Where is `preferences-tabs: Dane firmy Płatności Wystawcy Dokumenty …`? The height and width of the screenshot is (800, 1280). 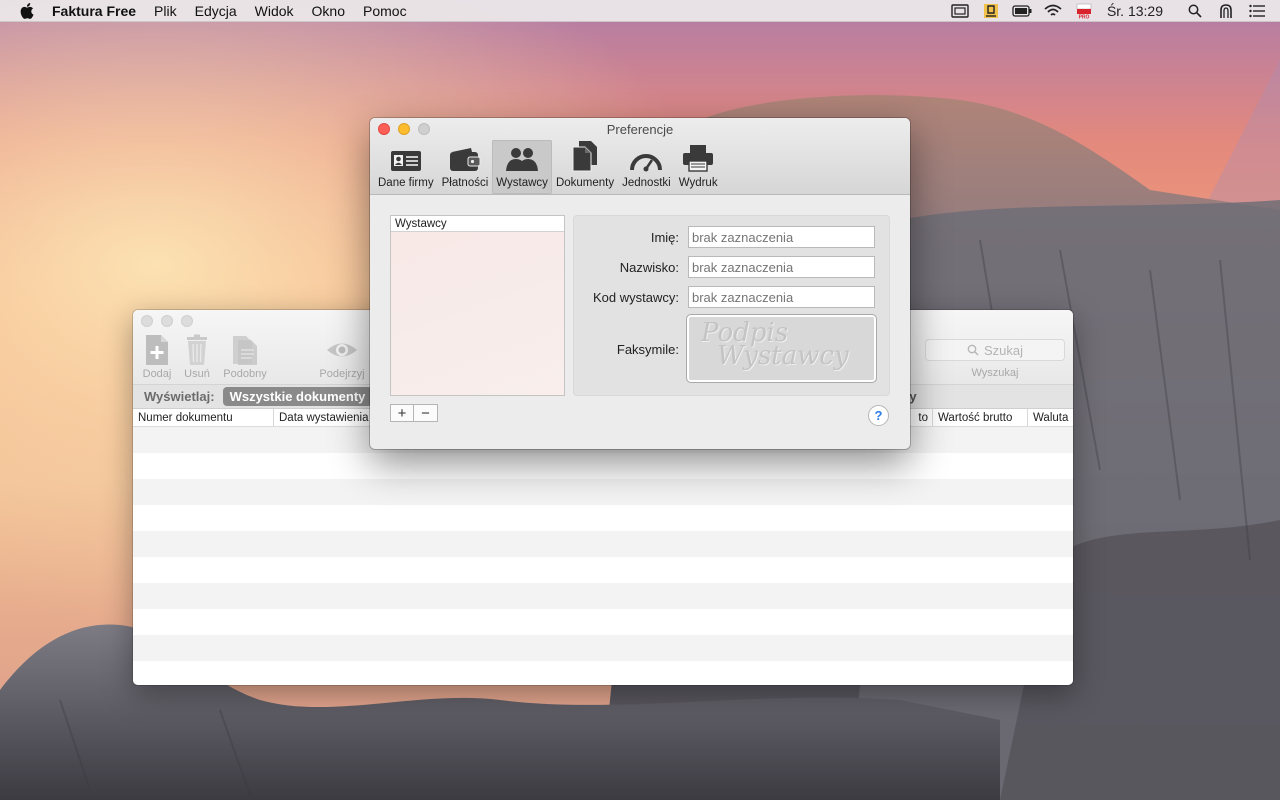 preferences-tabs: Dane firmy Płatności Wystawcy Dokumenty … is located at coordinates (548, 167).